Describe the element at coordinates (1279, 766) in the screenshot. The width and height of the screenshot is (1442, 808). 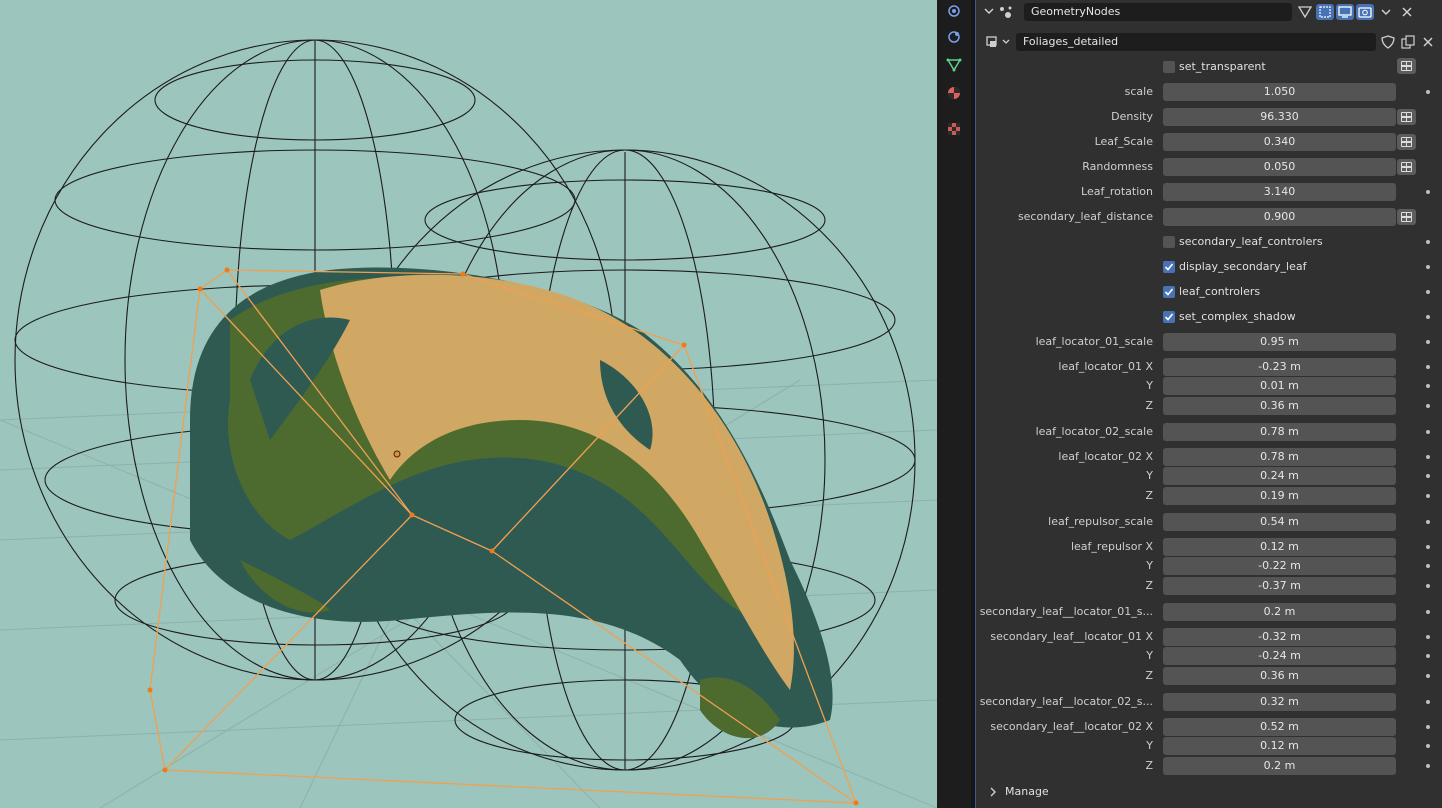
I see `secondary-leaf-locator-02-z-field: 0.2 m` at that location.